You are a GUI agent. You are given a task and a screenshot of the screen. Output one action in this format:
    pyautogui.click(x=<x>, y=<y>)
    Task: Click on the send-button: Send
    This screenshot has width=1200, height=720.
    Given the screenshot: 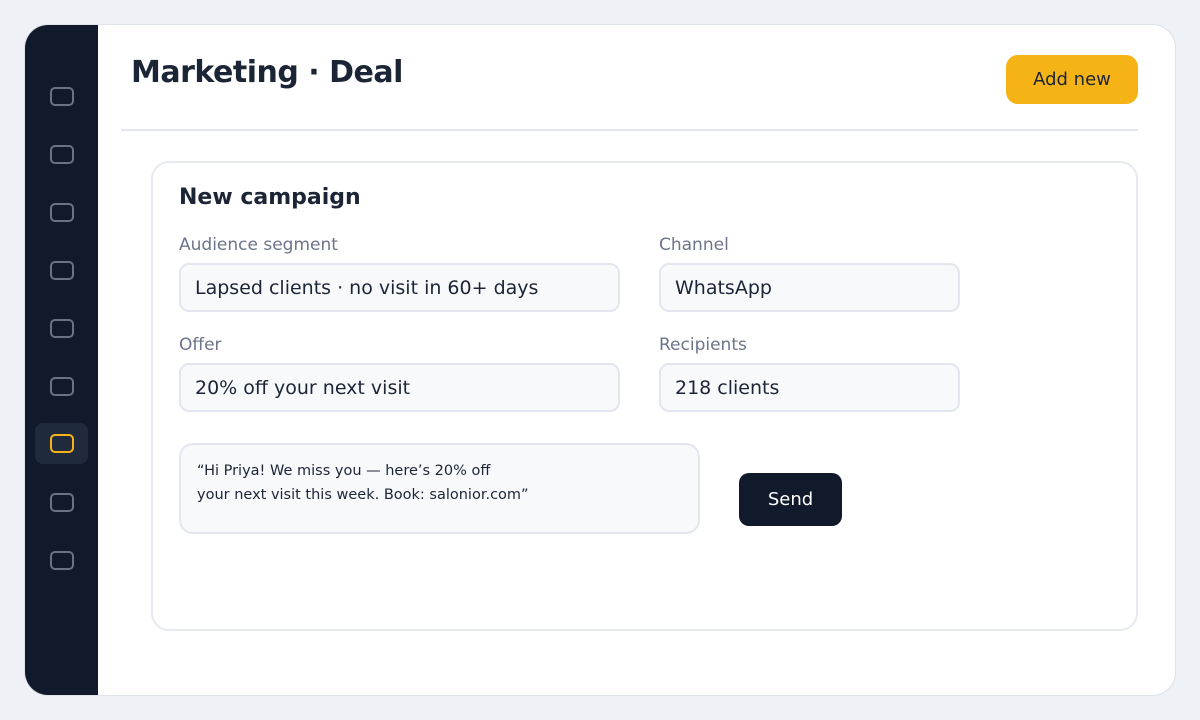 What is the action you would take?
    pyautogui.click(x=790, y=499)
    